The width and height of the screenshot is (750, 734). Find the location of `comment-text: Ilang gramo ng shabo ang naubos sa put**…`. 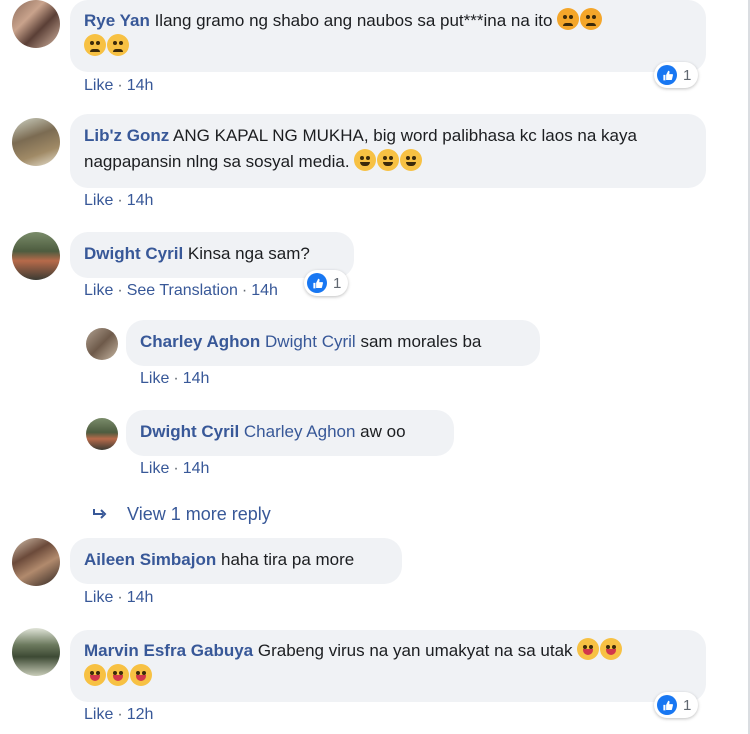

comment-text: Ilang gramo ng shabo ang naubos sa put**… is located at coordinates (353, 20).